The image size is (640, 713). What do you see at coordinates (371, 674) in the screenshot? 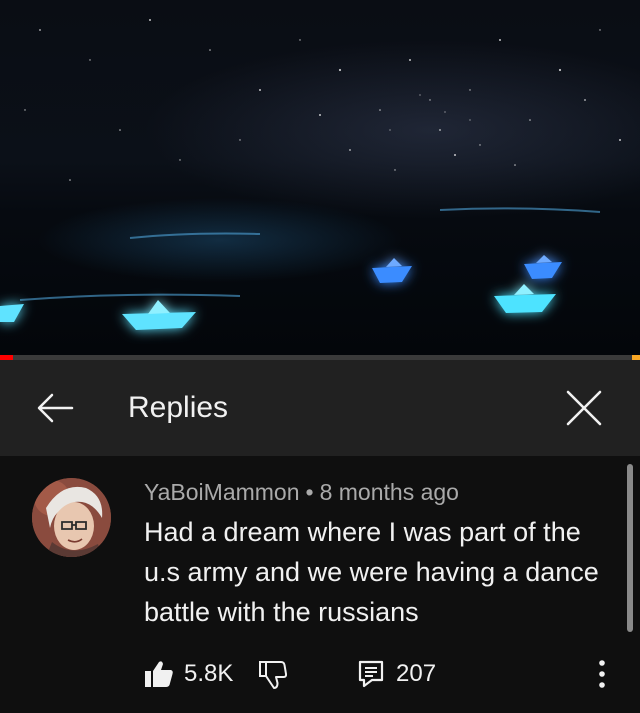
I see `comment-icon` at bounding box center [371, 674].